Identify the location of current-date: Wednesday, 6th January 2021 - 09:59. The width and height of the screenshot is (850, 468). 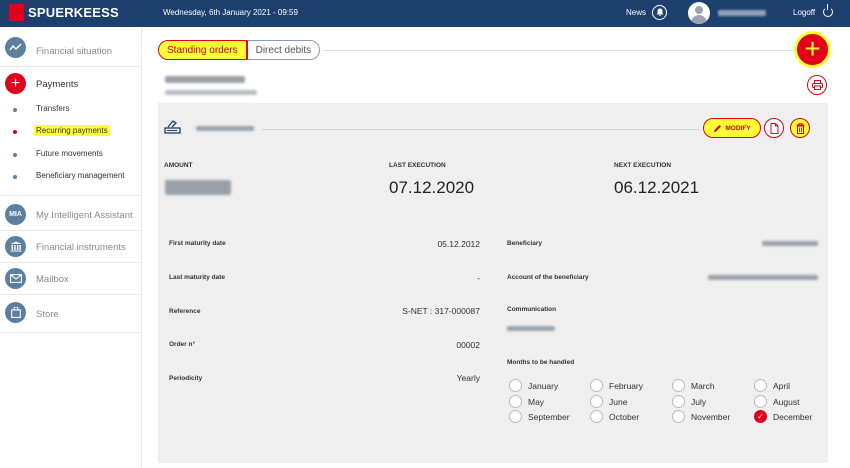
(230, 12).